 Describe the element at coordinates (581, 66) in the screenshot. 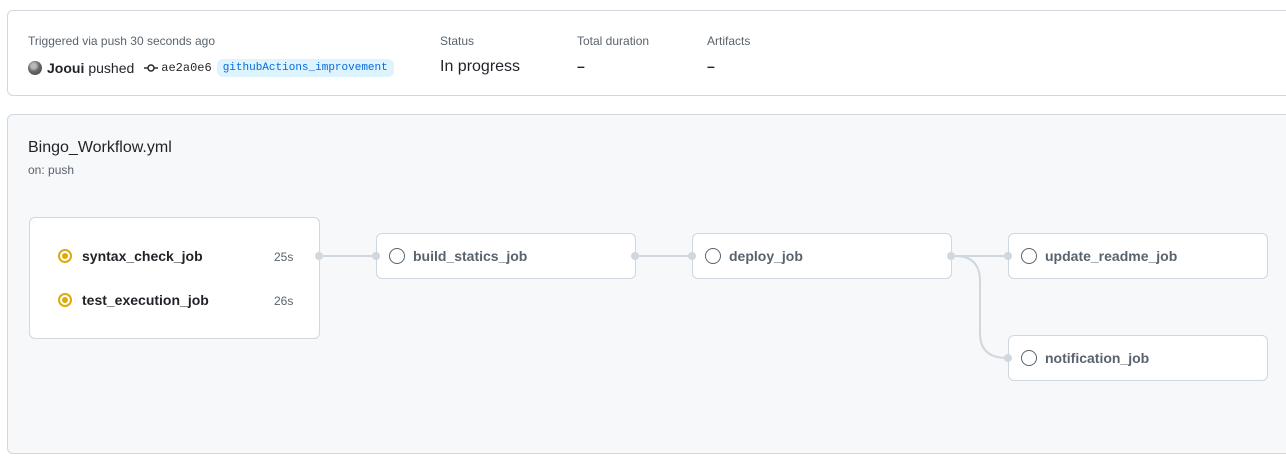

I see `duration-value: –` at that location.